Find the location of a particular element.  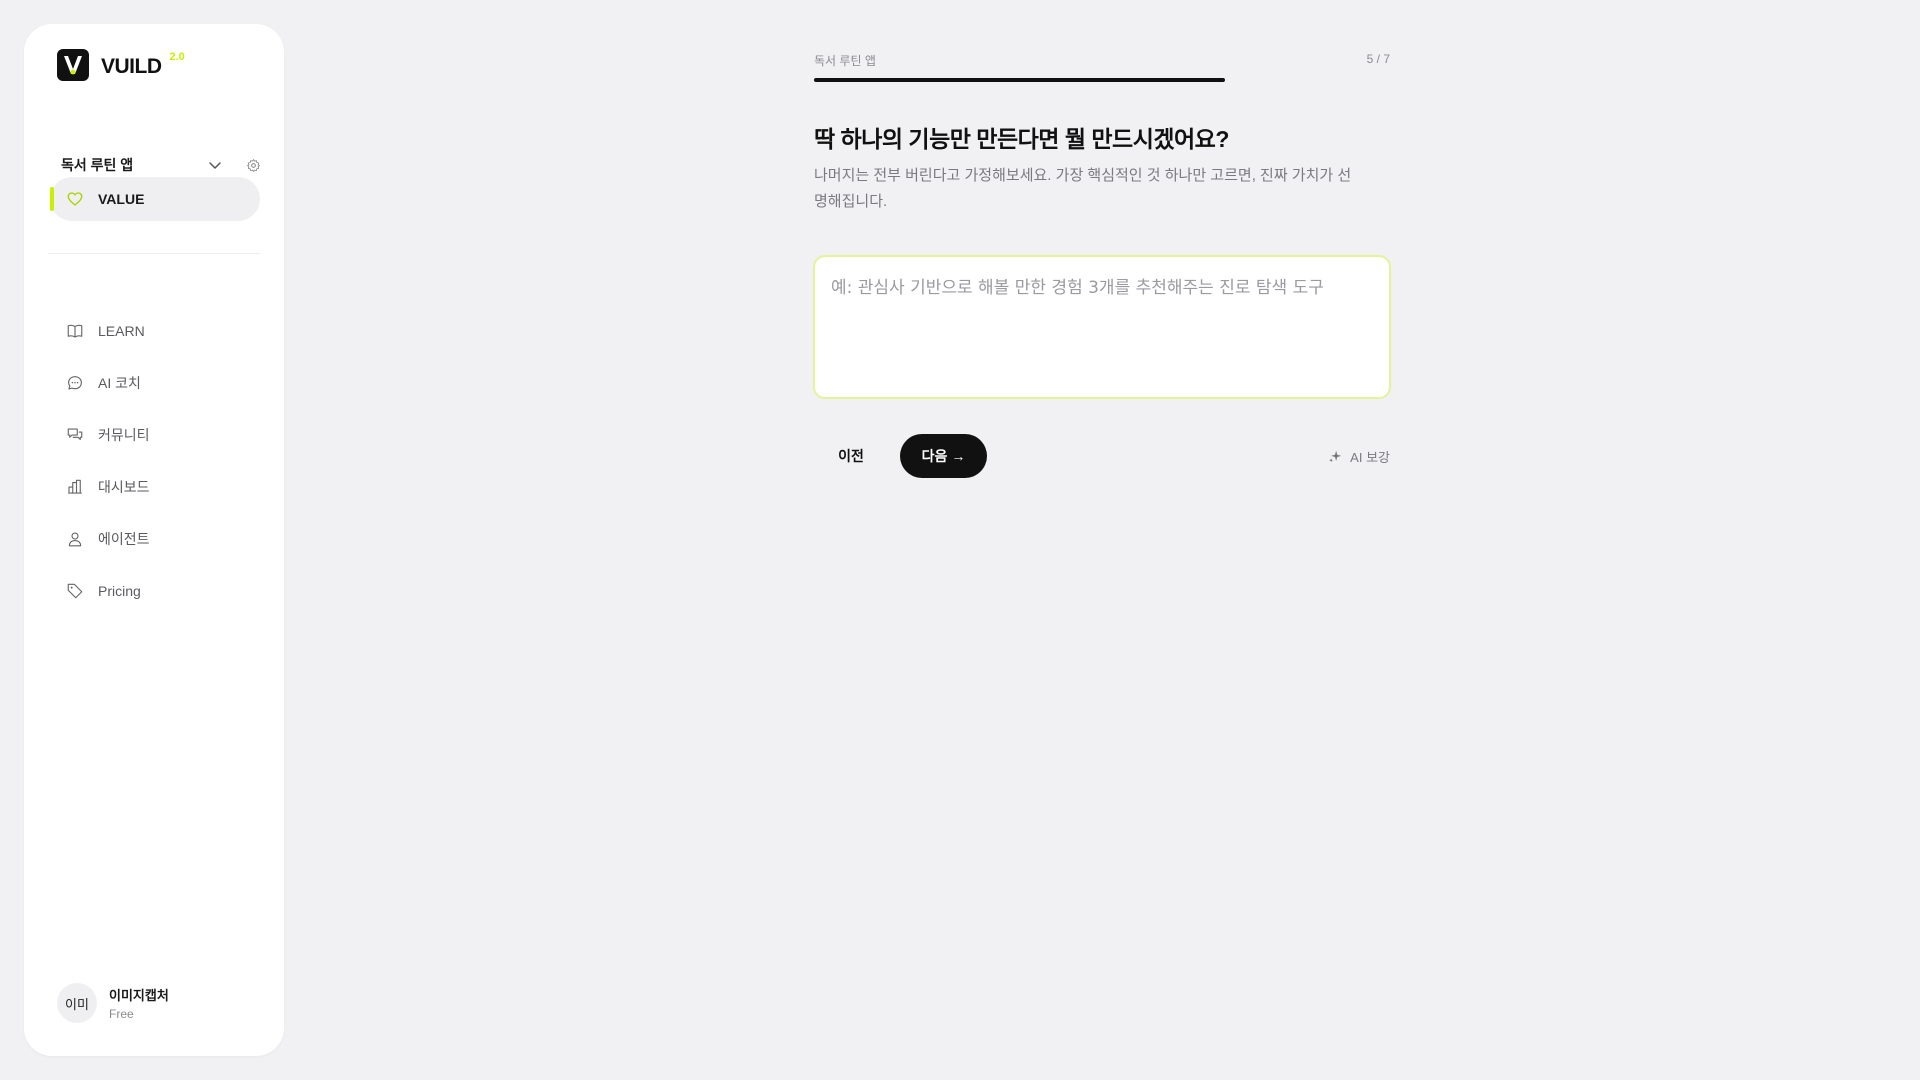

ai-boost-label: AI 보강 is located at coordinates (1370, 457).